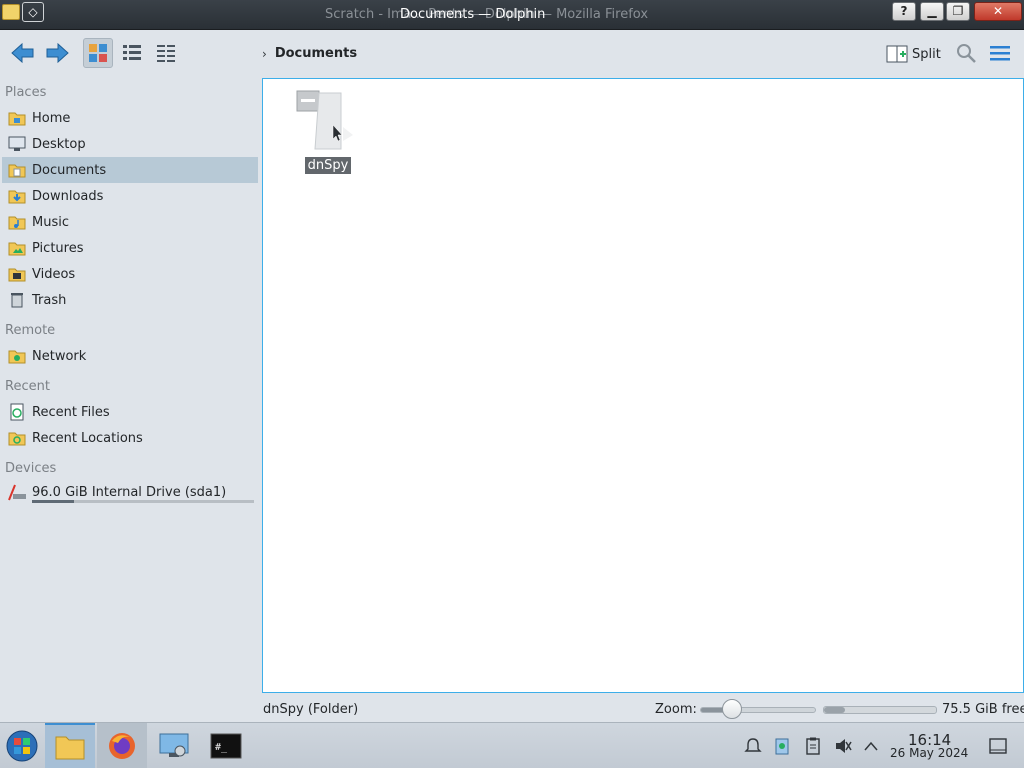 Image resolution: width=1024 pixels, height=768 pixels. Describe the element at coordinates (130, 222) in the screenshot. I see `sidebar-item-music: Music` at that location.